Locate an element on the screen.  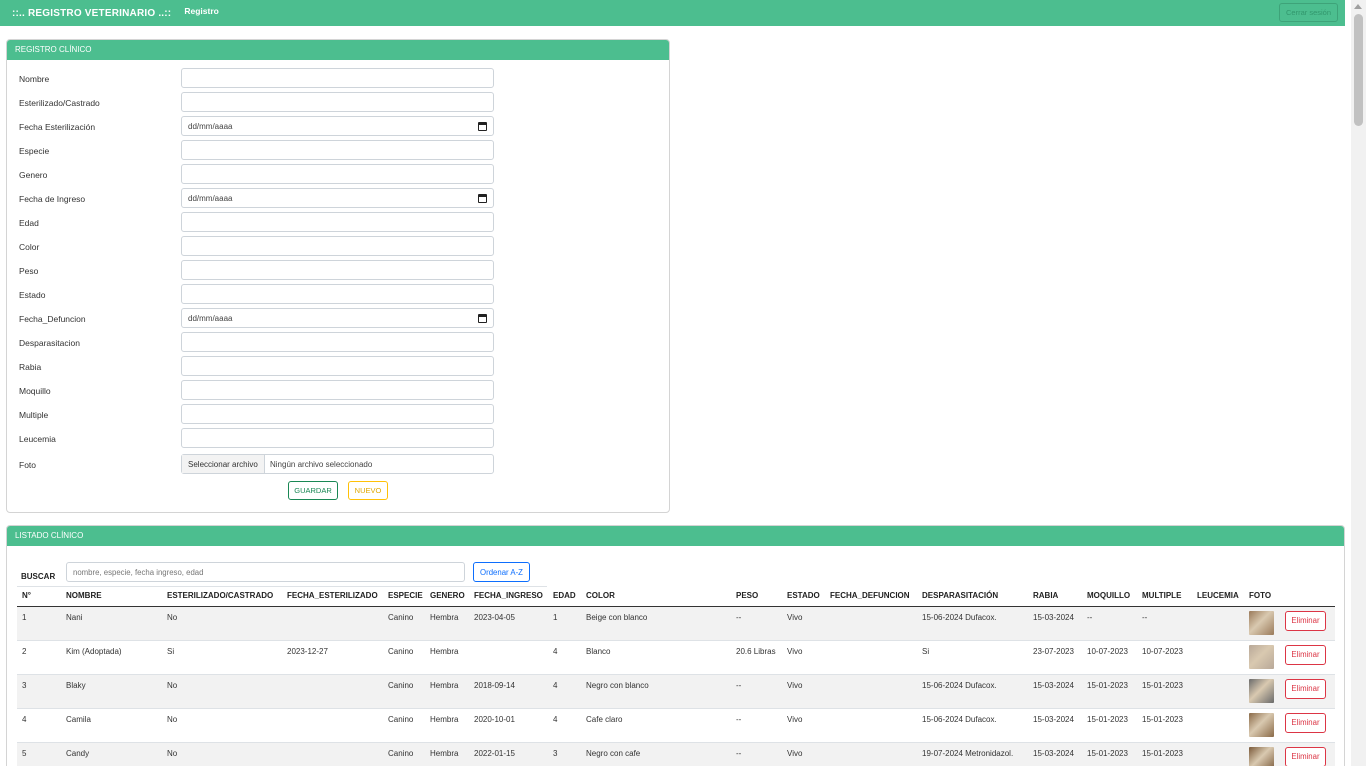
text-field-genero is located at coordinates (337, 174).